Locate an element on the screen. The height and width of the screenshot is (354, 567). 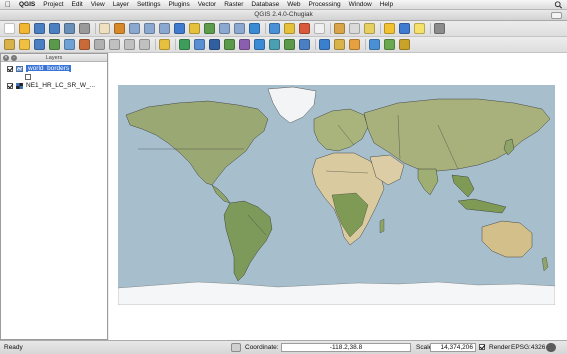
window-titlebar: QGIS 2.4.0-Chugiak is located at coordinates (283, 15).